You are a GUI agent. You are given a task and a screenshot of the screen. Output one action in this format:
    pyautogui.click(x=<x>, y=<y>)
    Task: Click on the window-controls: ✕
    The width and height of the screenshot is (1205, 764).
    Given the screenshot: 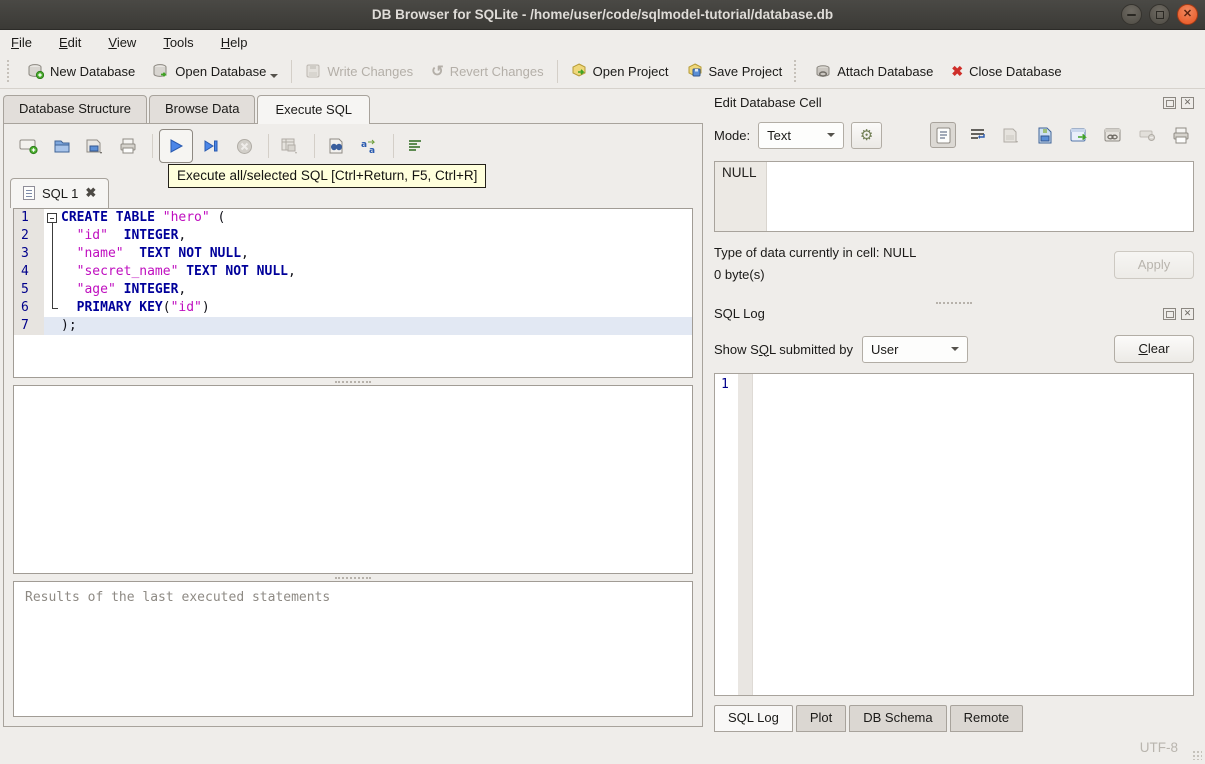 What is the action you would take?
    pyautogui.click(x=1159, y=14)
    